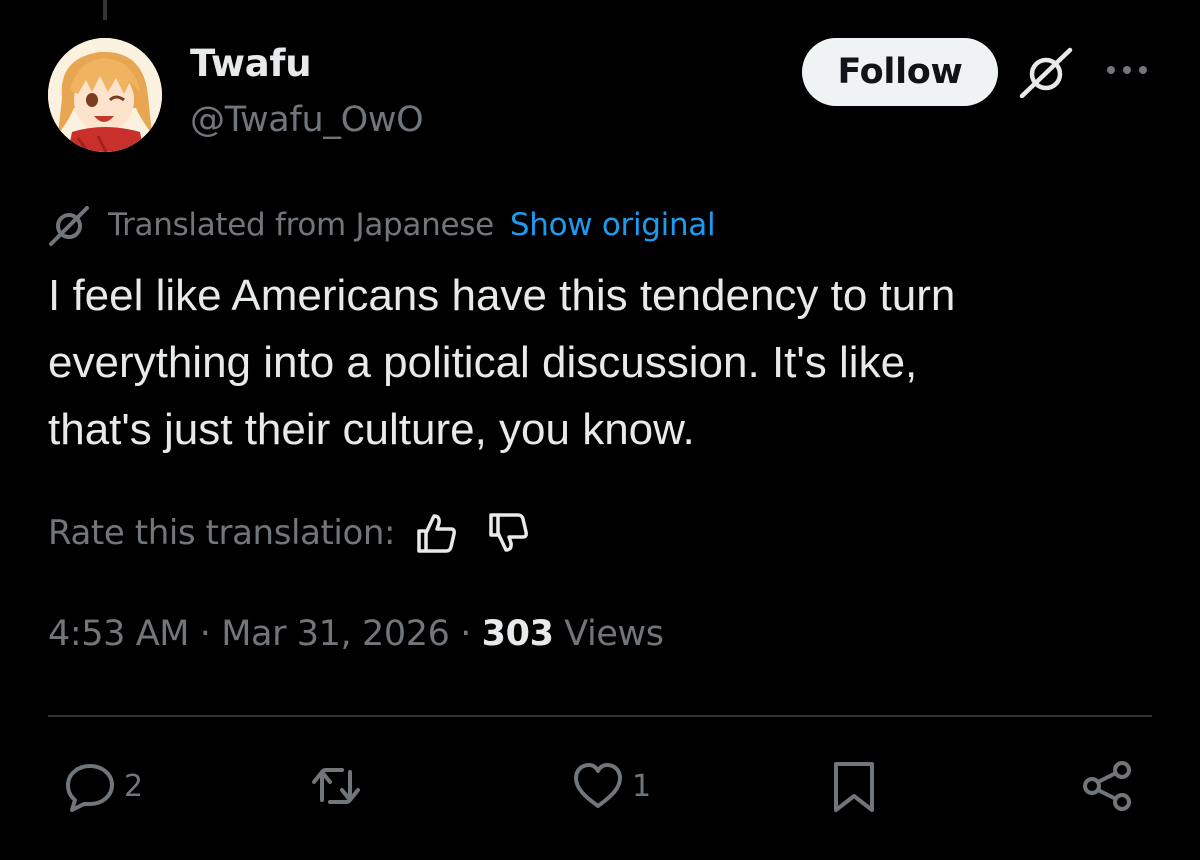  I want to click on rate-translation-row: Rate this translation:, so click(289, 533).